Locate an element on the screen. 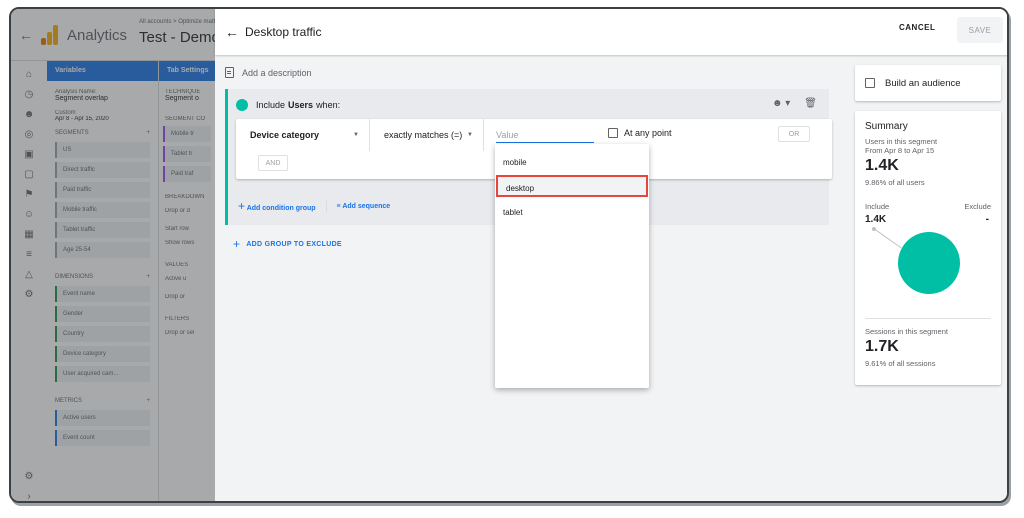  and-button: AND is located at coordinates (273, 163).